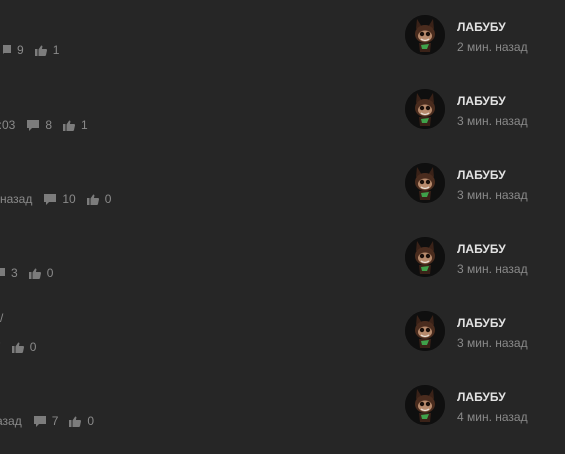  I want to click on post-meta-text: 5:03, so click(8, 125).